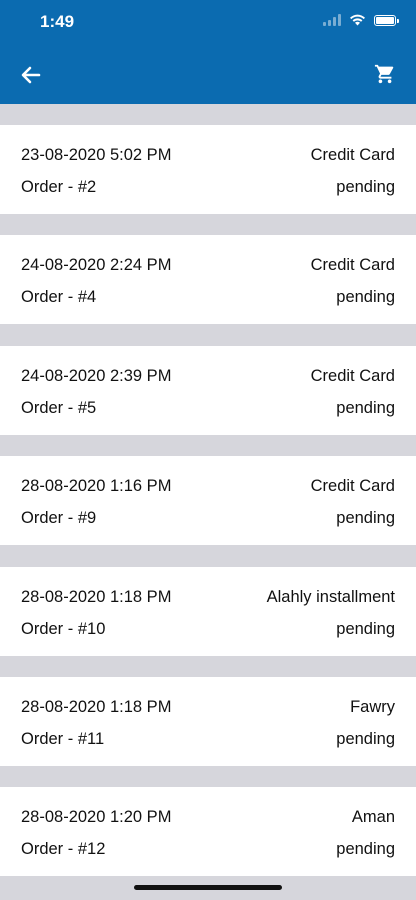 The width and height of the screenshot is (416, 900). What do you see at coordinates (357, 20) in the screenshot?
I see `wifi-icon` at bounding box center [357, 20].